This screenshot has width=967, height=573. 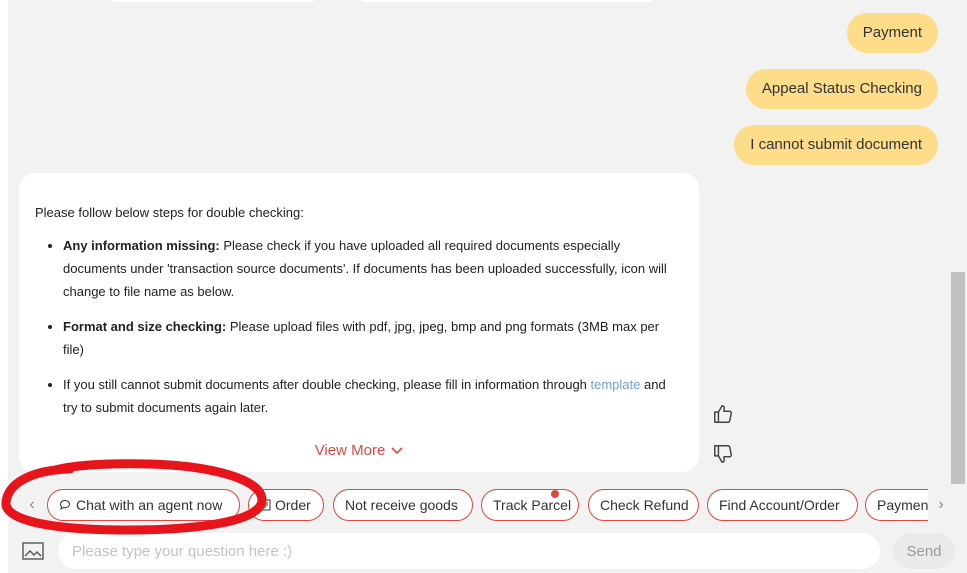 I want to click on view-more-label: View More, so click(x=350, y=450).